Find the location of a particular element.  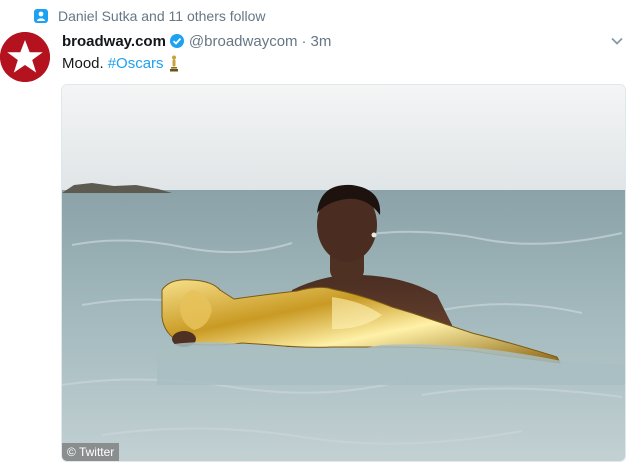

tweet-header: broadway.com @broadwaycom · 3m is located at coordinates (196, 41).